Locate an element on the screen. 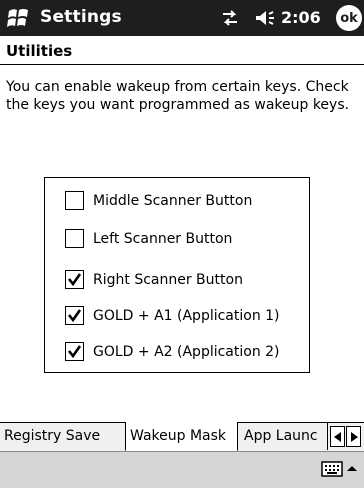  input-selector-arrow-icon is located at coordinates (352, 469).